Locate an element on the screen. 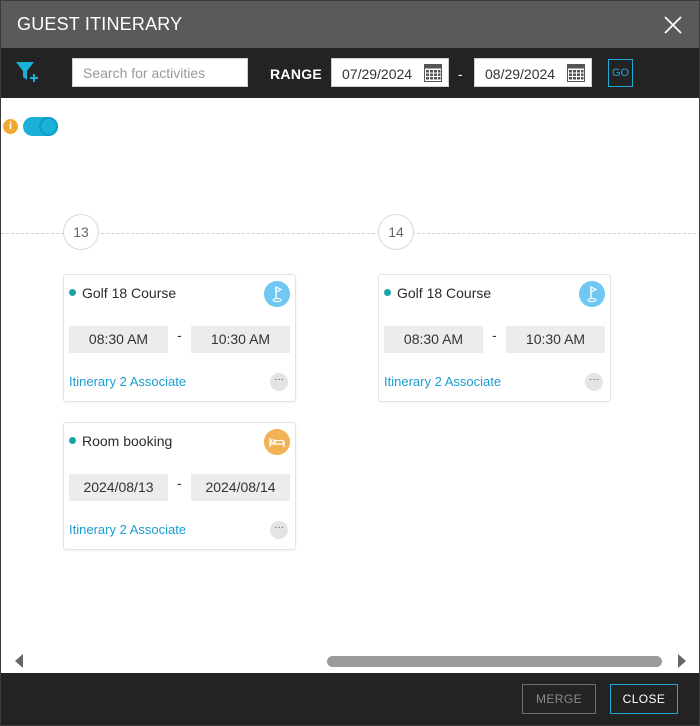 Image resolution: width=700 pixels, height=726 pixels. merge-button: MERGE is located at coordinates (559, 699).